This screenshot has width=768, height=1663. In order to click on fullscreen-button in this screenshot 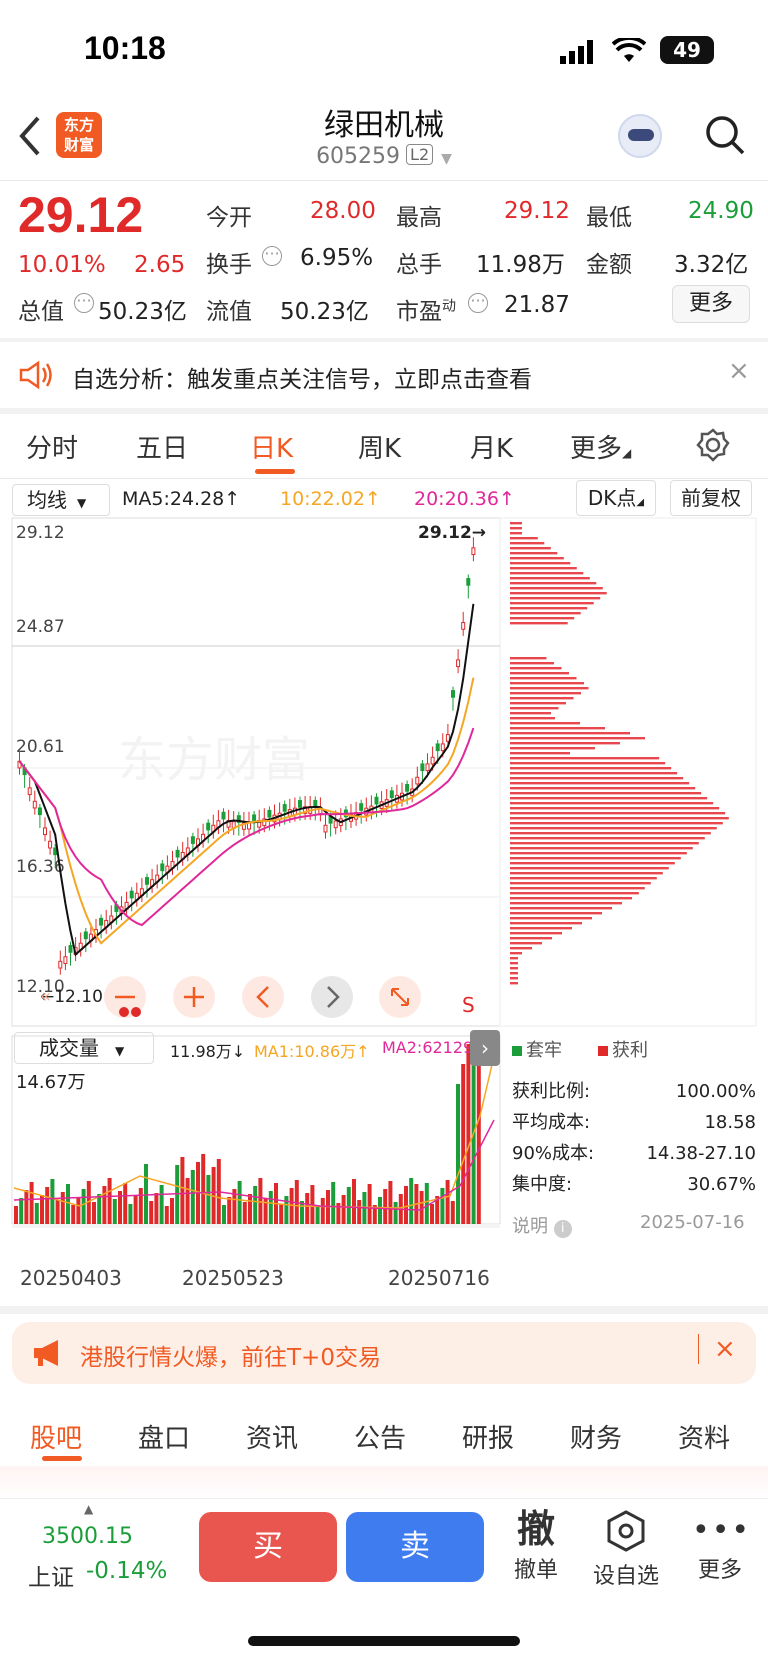, I will do `click(400, 997)`.